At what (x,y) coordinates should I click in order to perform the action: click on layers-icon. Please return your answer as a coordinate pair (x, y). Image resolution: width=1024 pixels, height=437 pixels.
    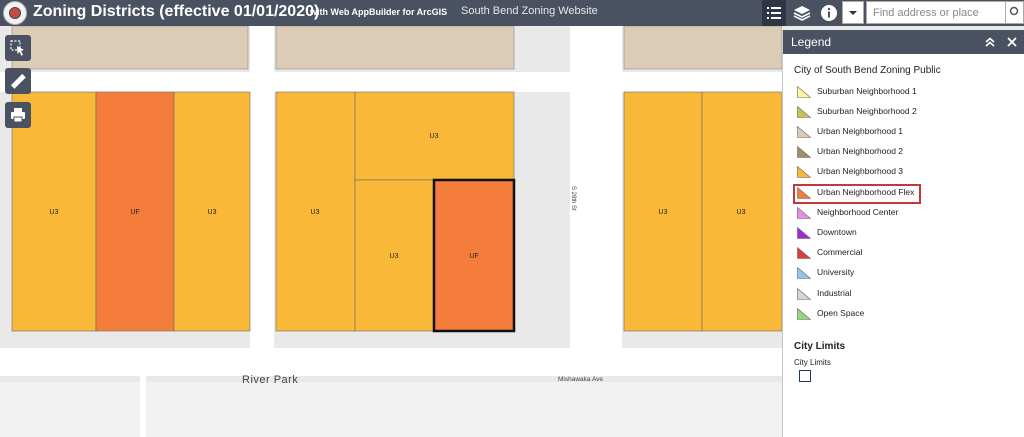
    Looking at the image, I should click on (802, 13).